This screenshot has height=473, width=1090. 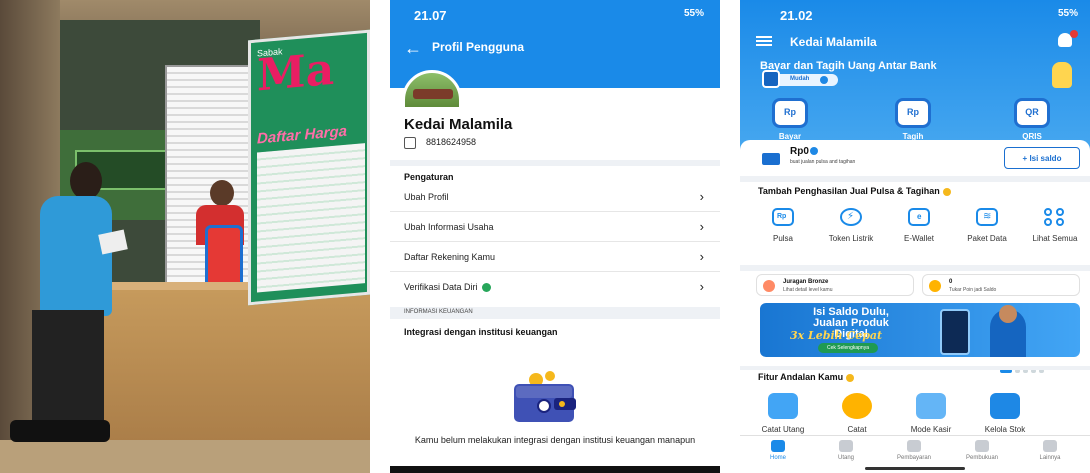 I want to click on nav-lainnya: Lainnya, so click(x=1050, y=450).